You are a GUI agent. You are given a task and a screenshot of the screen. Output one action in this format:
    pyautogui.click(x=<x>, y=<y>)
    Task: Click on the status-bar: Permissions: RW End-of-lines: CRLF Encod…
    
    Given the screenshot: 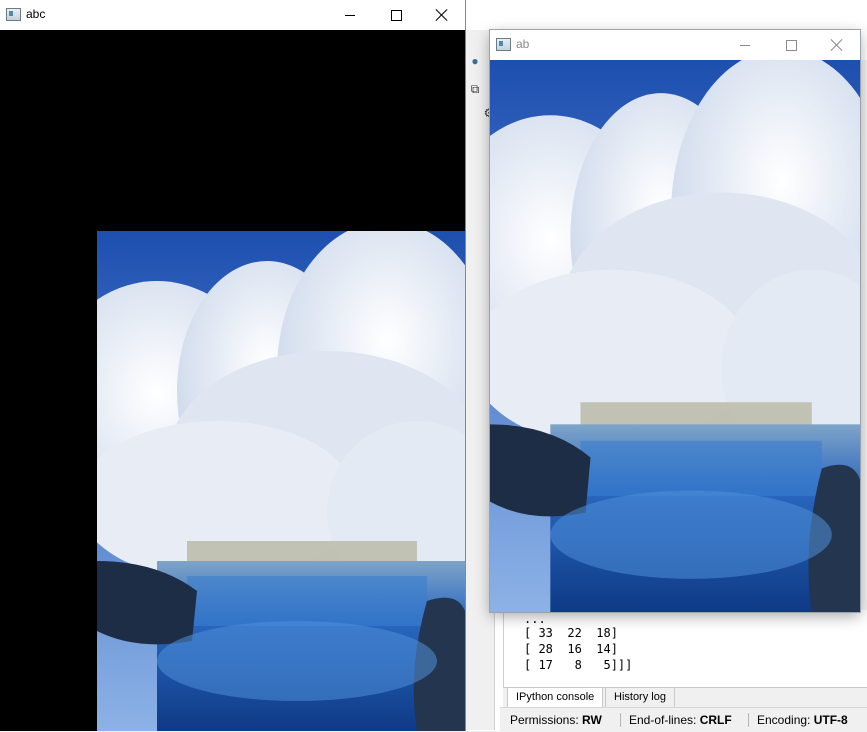 What is the action you would take?
    pyautogui.click(x=683, y=719)
    